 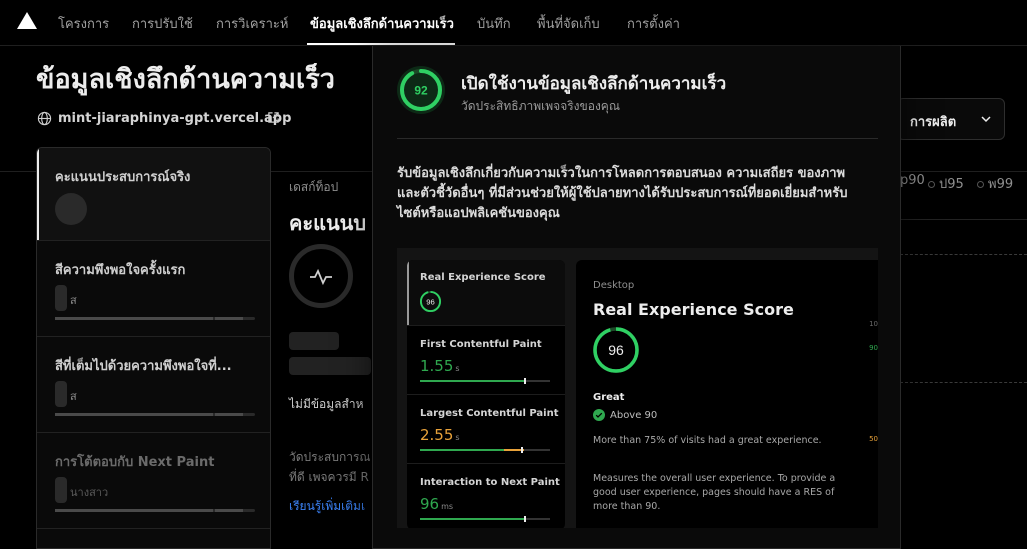 What do you see at coordinates (1001, 184) in the screenshot?
I see `percentile-label: พ99` at bounding box center [1001, 184].